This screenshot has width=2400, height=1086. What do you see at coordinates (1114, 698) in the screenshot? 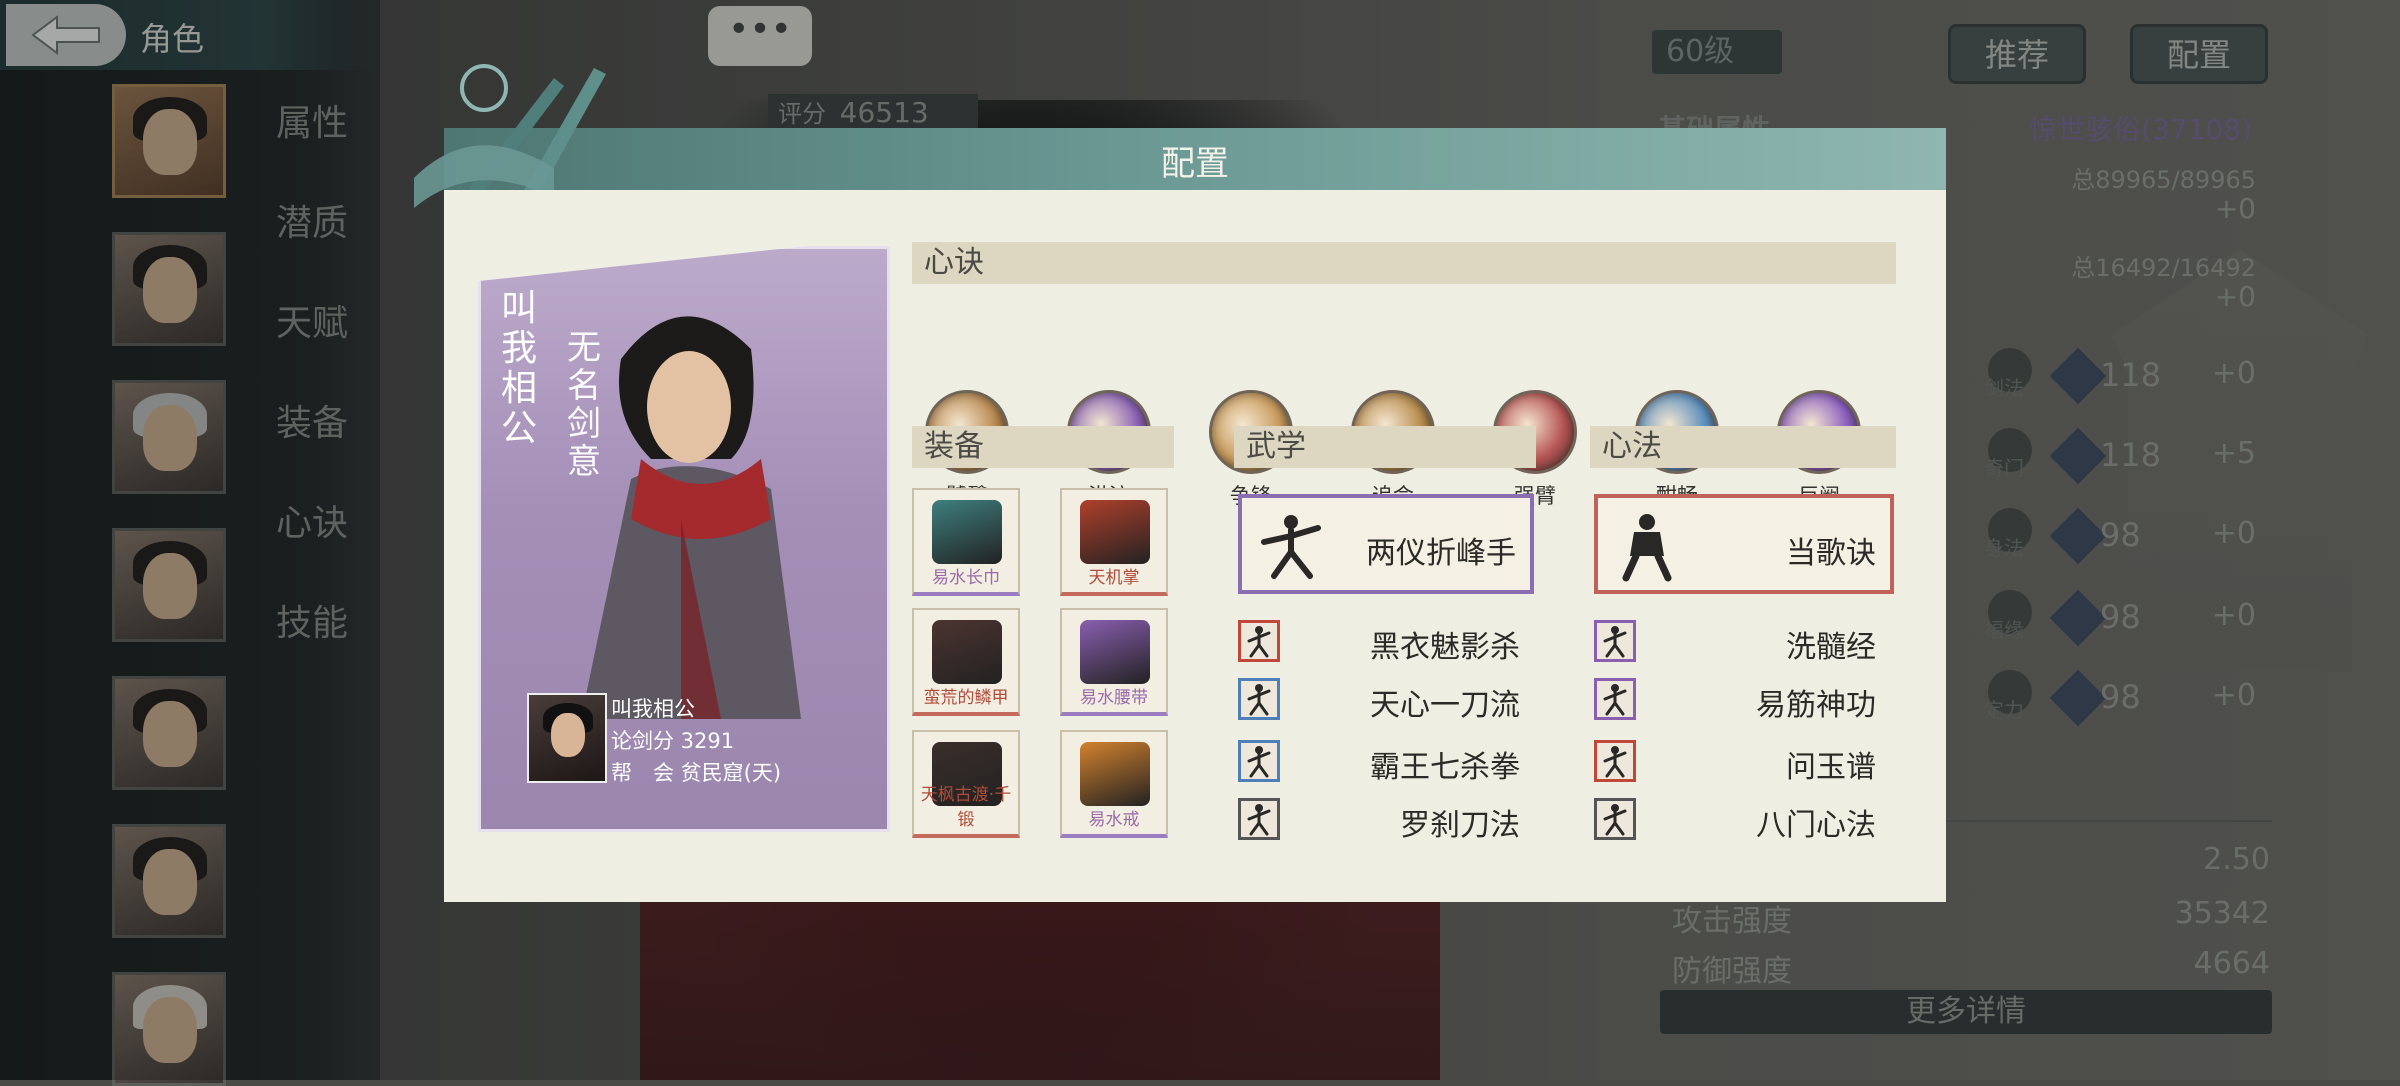
I see `equipment-name: 易水腰带` at bounding box center [1114, 698].